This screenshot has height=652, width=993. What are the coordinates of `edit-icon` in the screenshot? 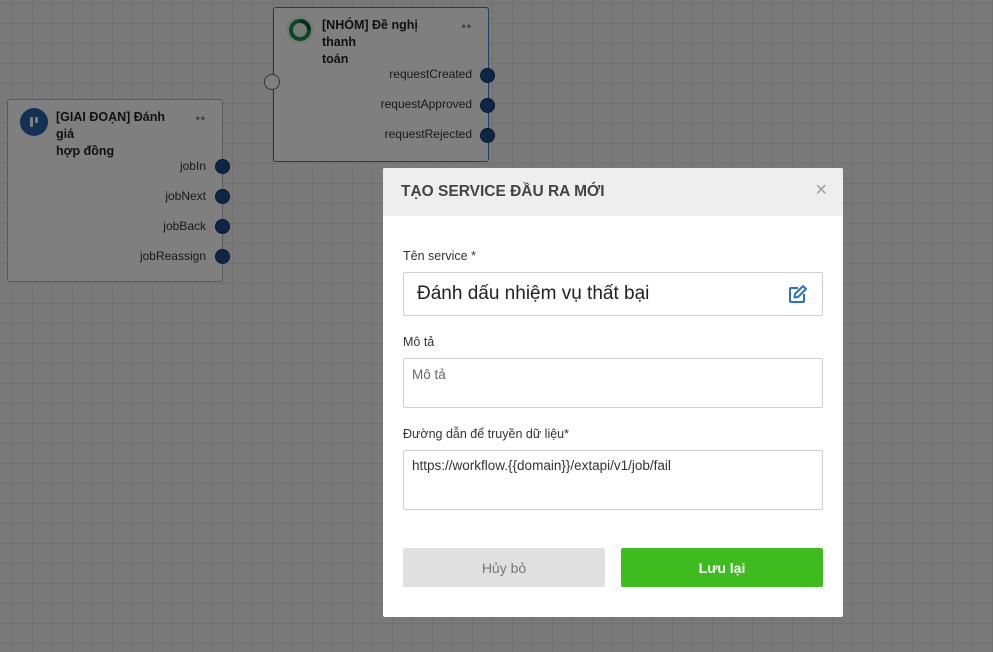 It's located at (798, 294).